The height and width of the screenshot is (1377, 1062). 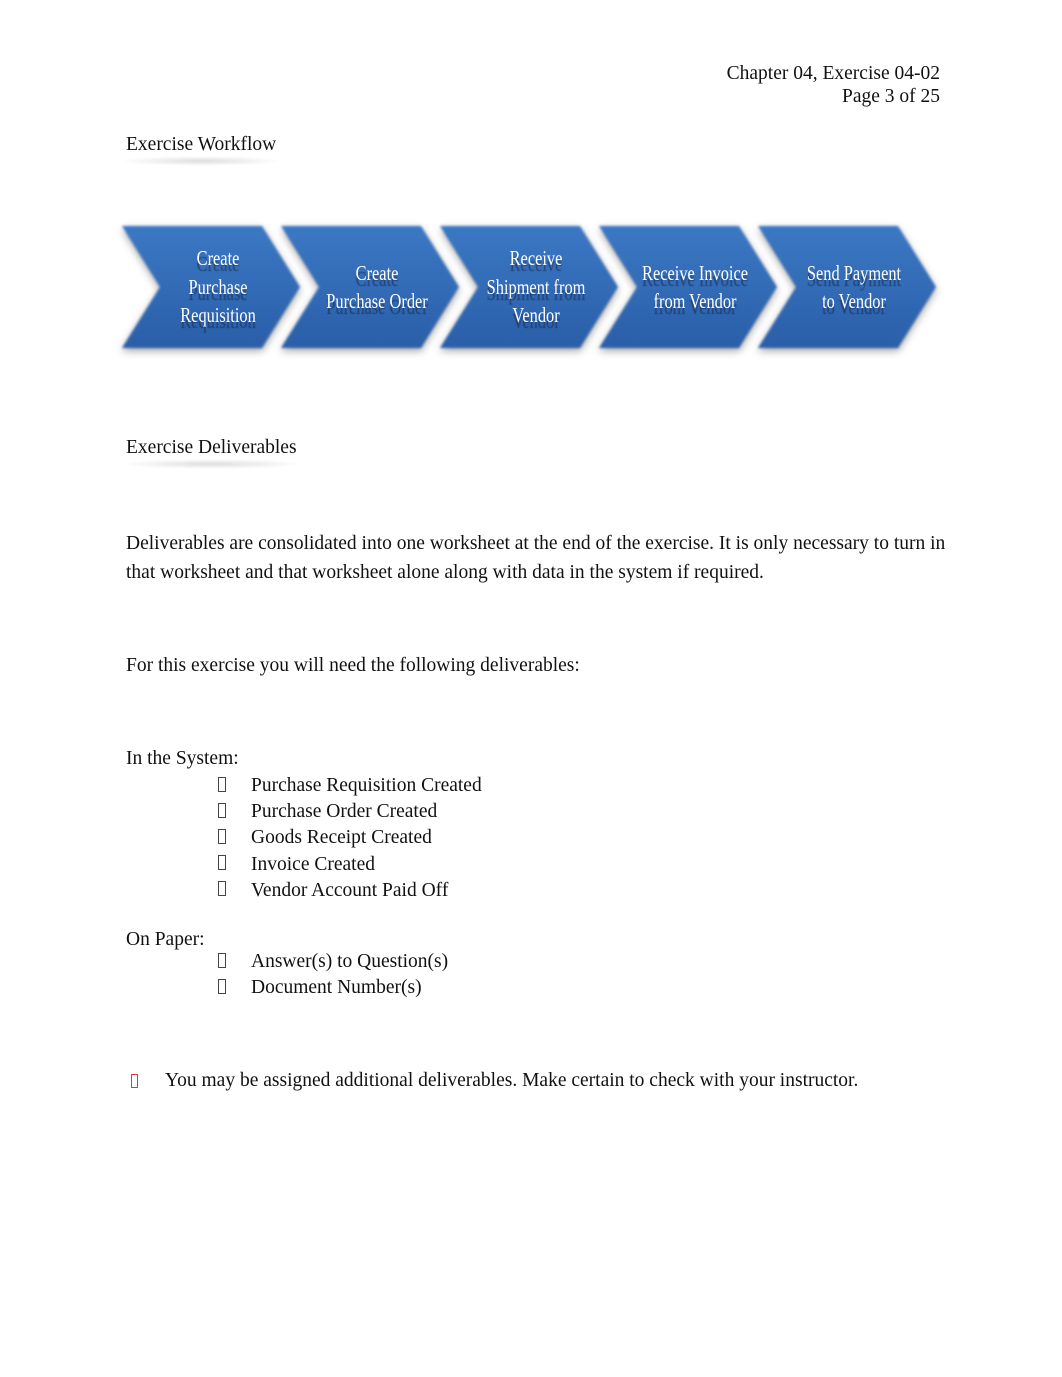 I want to click on workflow-step-label-line: Receive, so click(x=536, y=258).